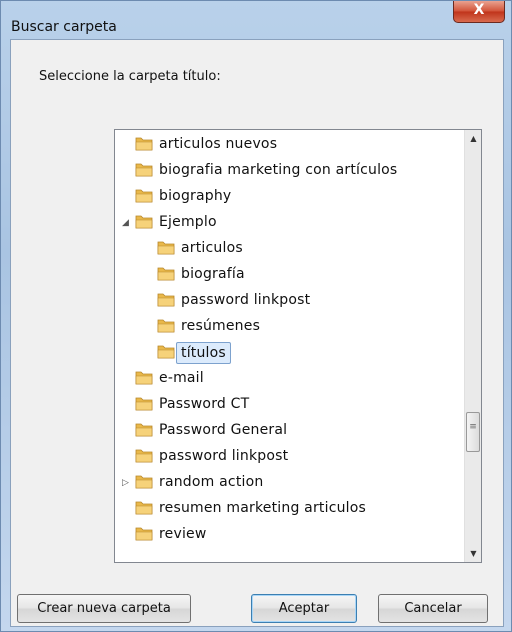 Image resolution: width=512 pixels, height=632 pixels. I want to click on tree-item: ◢ Ejemplo, so click(285, 222).